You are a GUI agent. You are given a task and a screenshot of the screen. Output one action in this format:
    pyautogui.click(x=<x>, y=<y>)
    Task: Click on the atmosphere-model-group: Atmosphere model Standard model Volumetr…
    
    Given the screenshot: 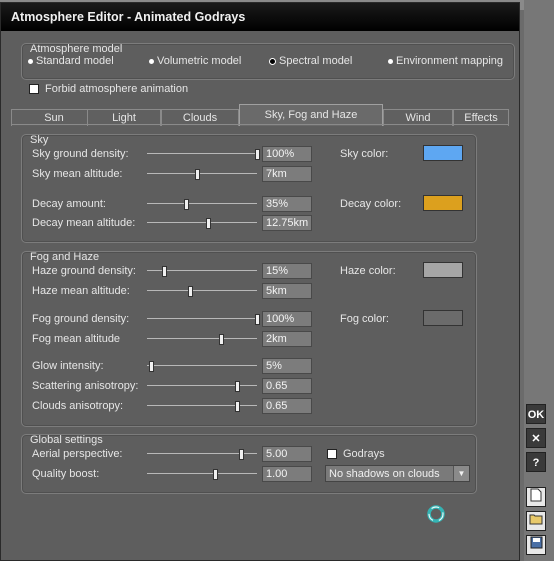 What is the action you would take?
    pyautogui.click(x=268, y=61)
    